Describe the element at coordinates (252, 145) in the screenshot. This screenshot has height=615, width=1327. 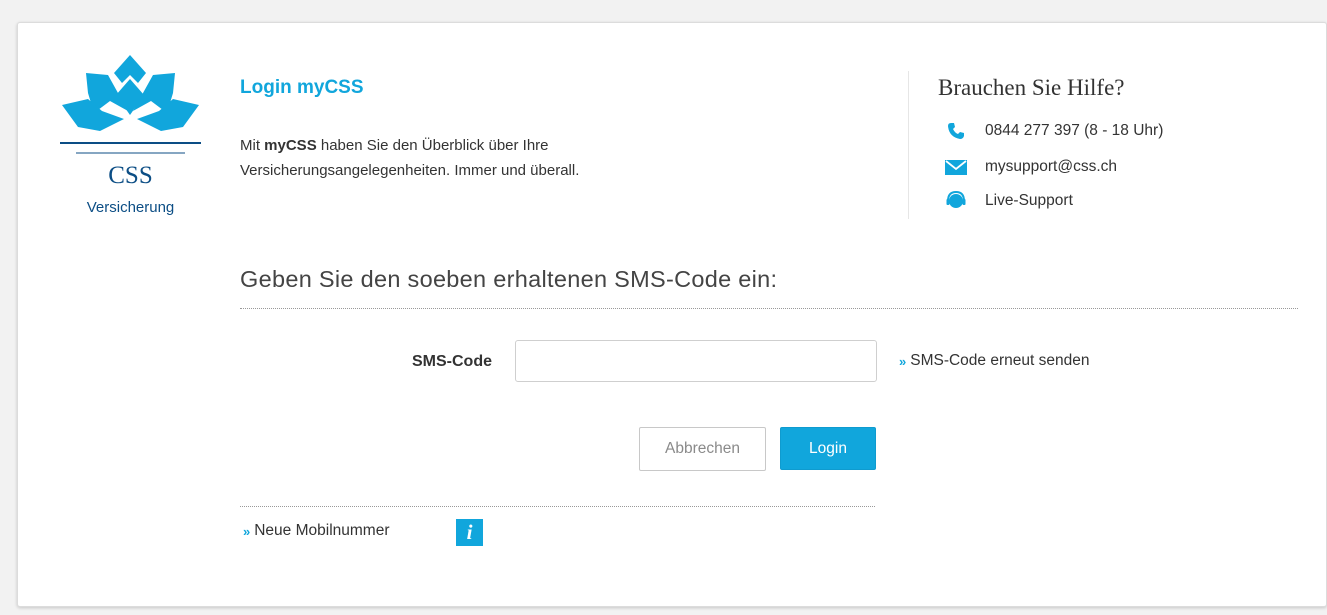
I see `intro-prefix: Mit` at that location.